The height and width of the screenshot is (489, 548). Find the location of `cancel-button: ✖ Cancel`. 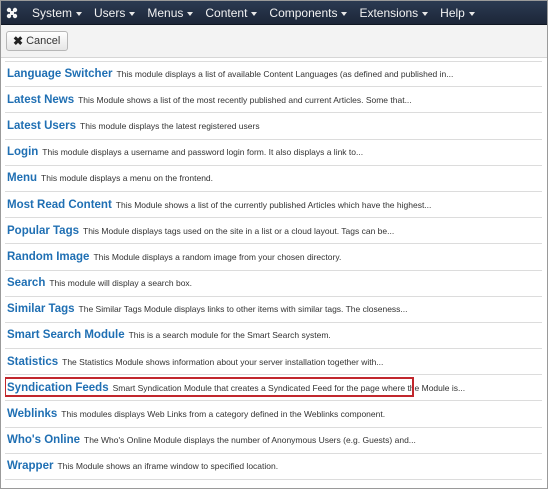

cancel-button: ✖ Cancel is located at coordinates (37, 41).